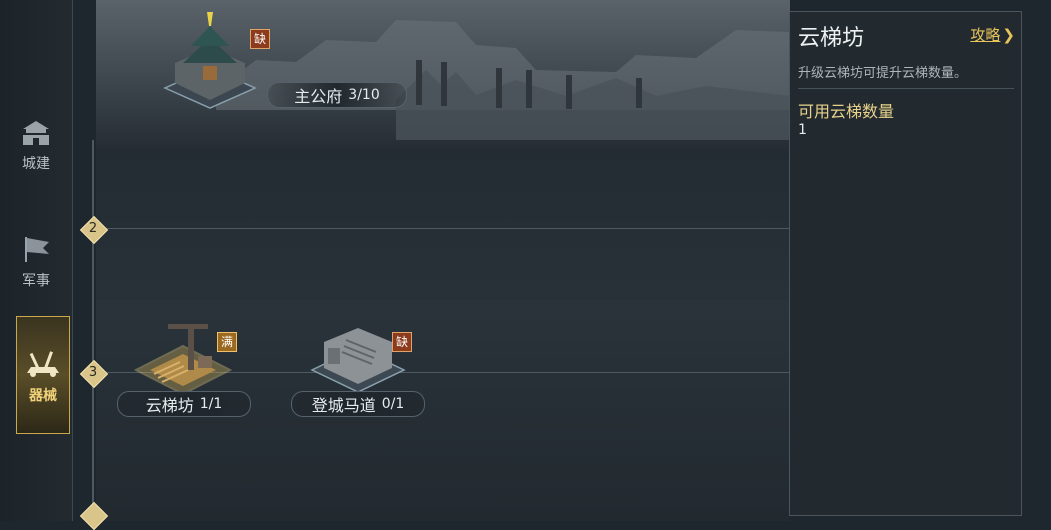  What do you see at coordinates (37, 249) in the screenshot?
I see `battle-flag-icon` at bounding box center [37, 249].